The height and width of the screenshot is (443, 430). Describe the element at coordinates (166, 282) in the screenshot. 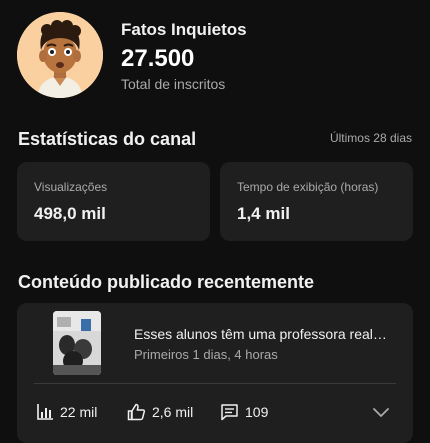

I see `recent-content-title: Conteúdo publicado recentemente` at that location.